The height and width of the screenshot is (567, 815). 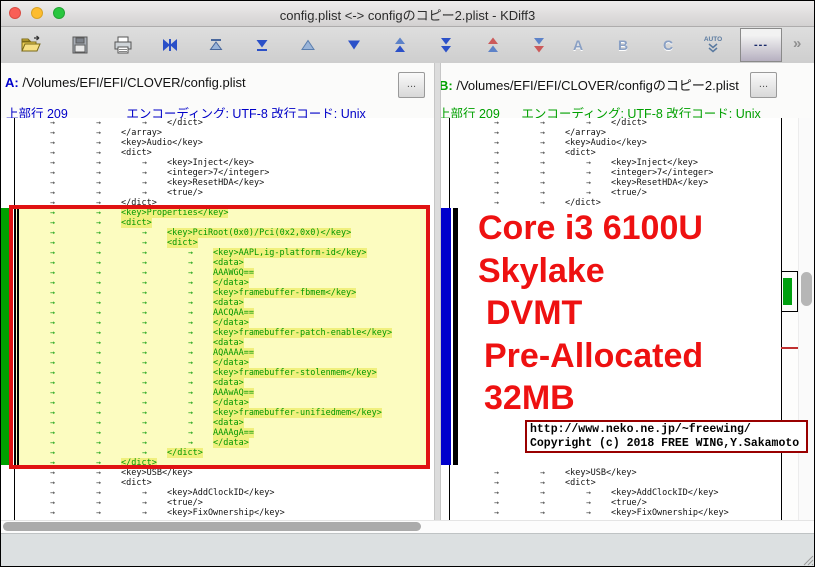 What do you see at coordinates (529, 398) in the screenshot?
I see `annotation-line: 32MB` at bounding box center [529, 398].